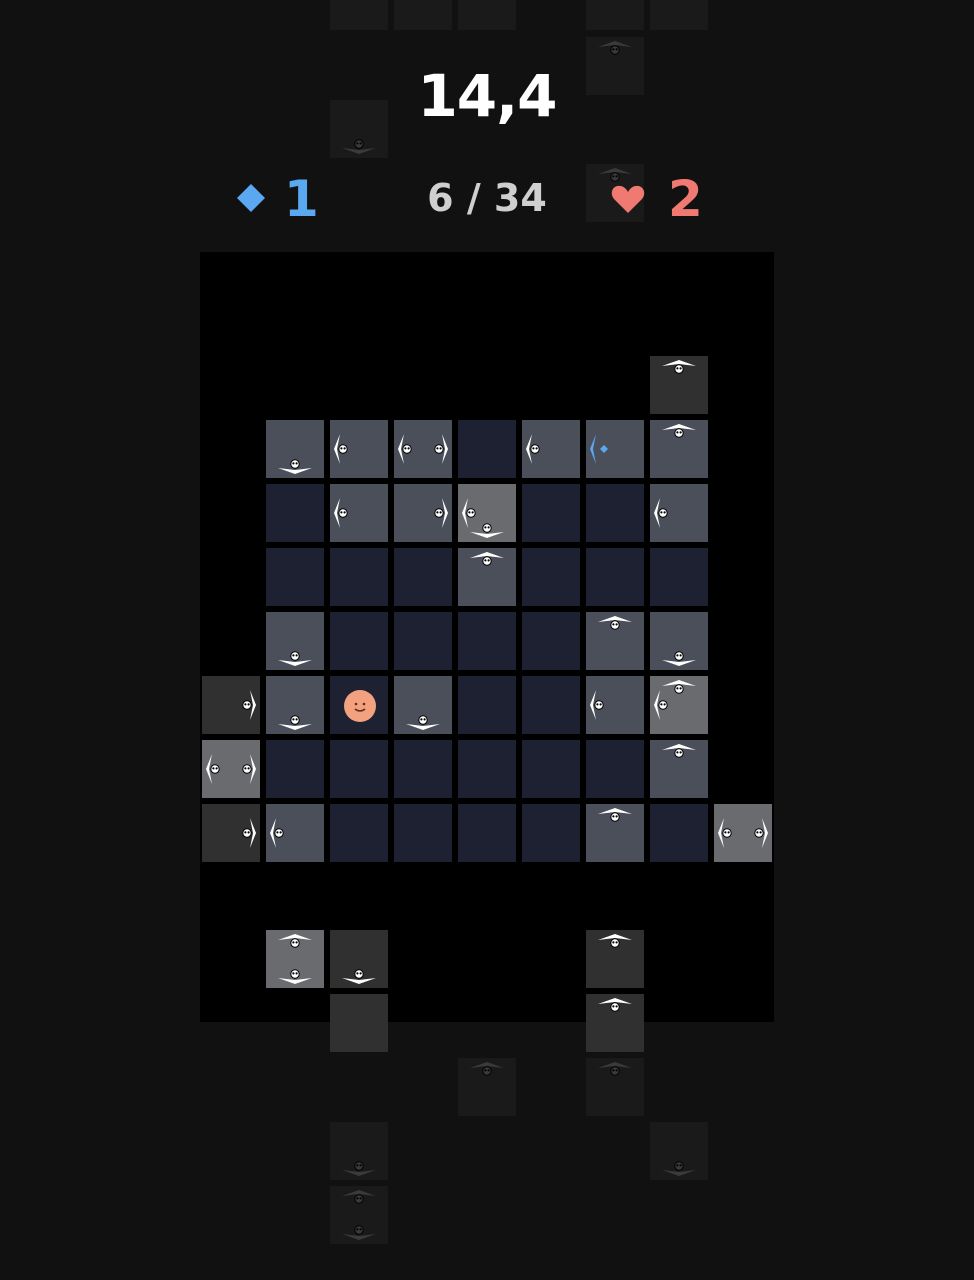 The width and height of the screenshot is (974, 1280). I want to click on timer-display: 14,4, so click(487, 96).